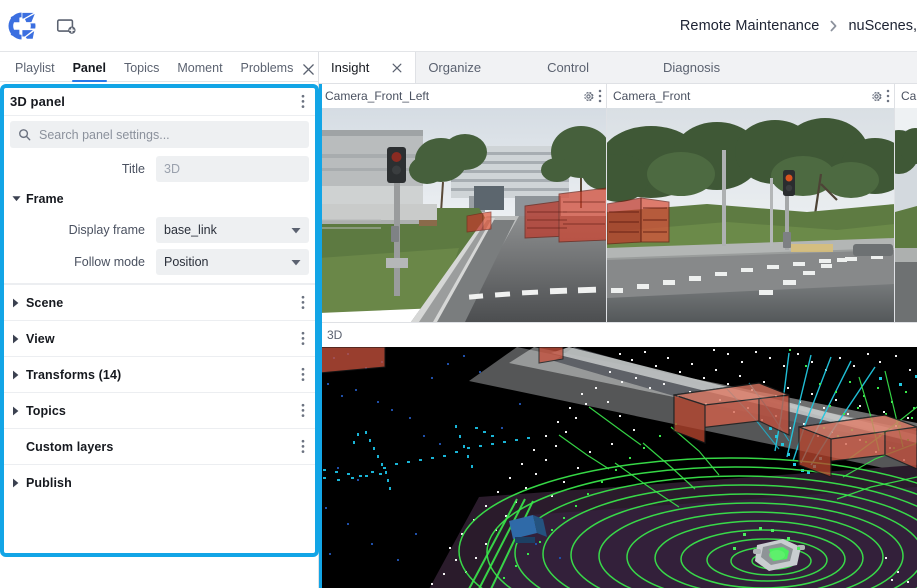 This screenshot has width=917, height=588. Describe the element at coordinates (159, 338) in the screenshot. I see `sidebar-item-view: View` at that location.